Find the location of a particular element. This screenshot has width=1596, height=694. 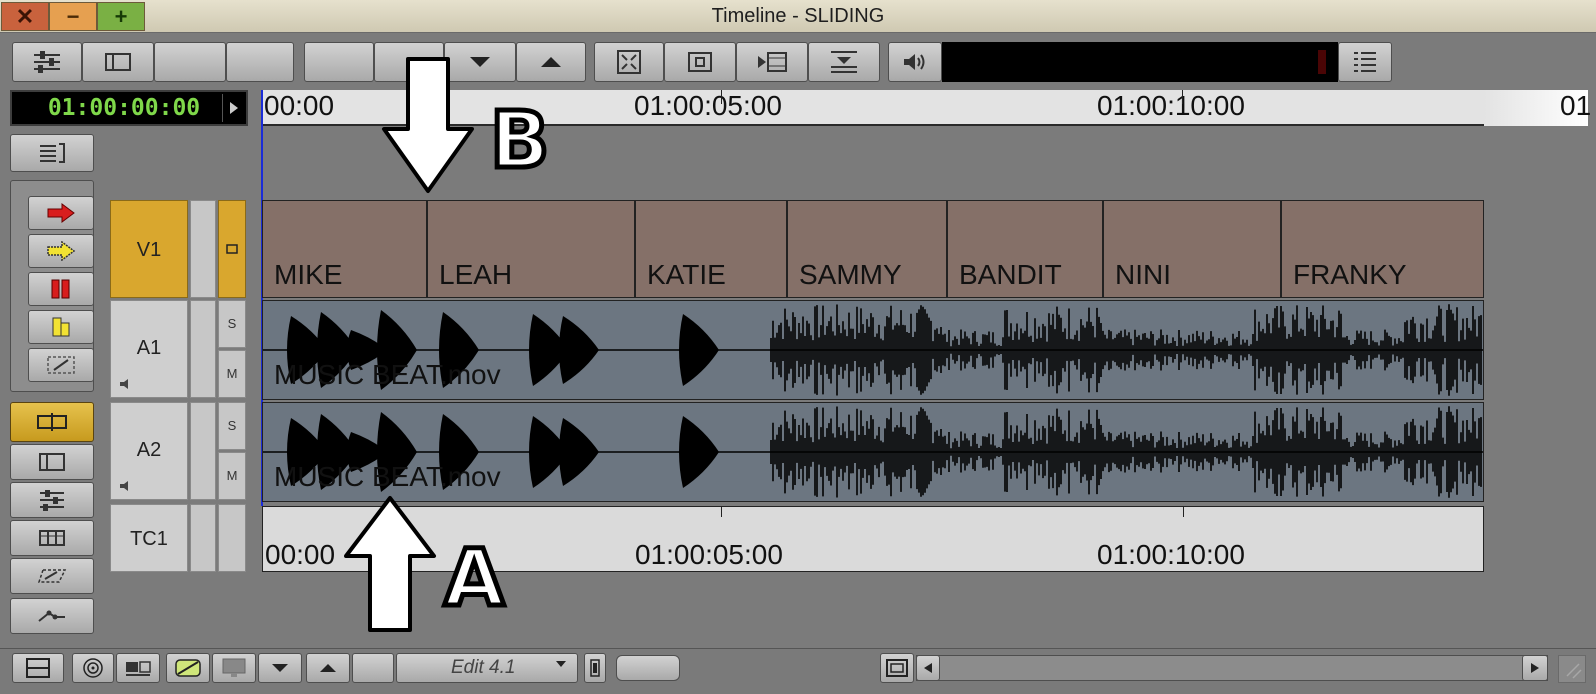

scroll-right-button is located at coordinates (1535, 668).